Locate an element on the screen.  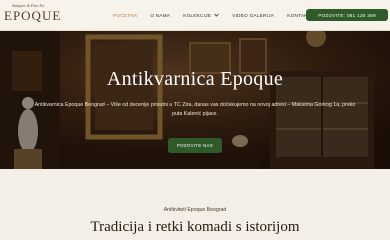
logo: Antiques & Fine Art EPOQUE is located at coordinates (33, 15).